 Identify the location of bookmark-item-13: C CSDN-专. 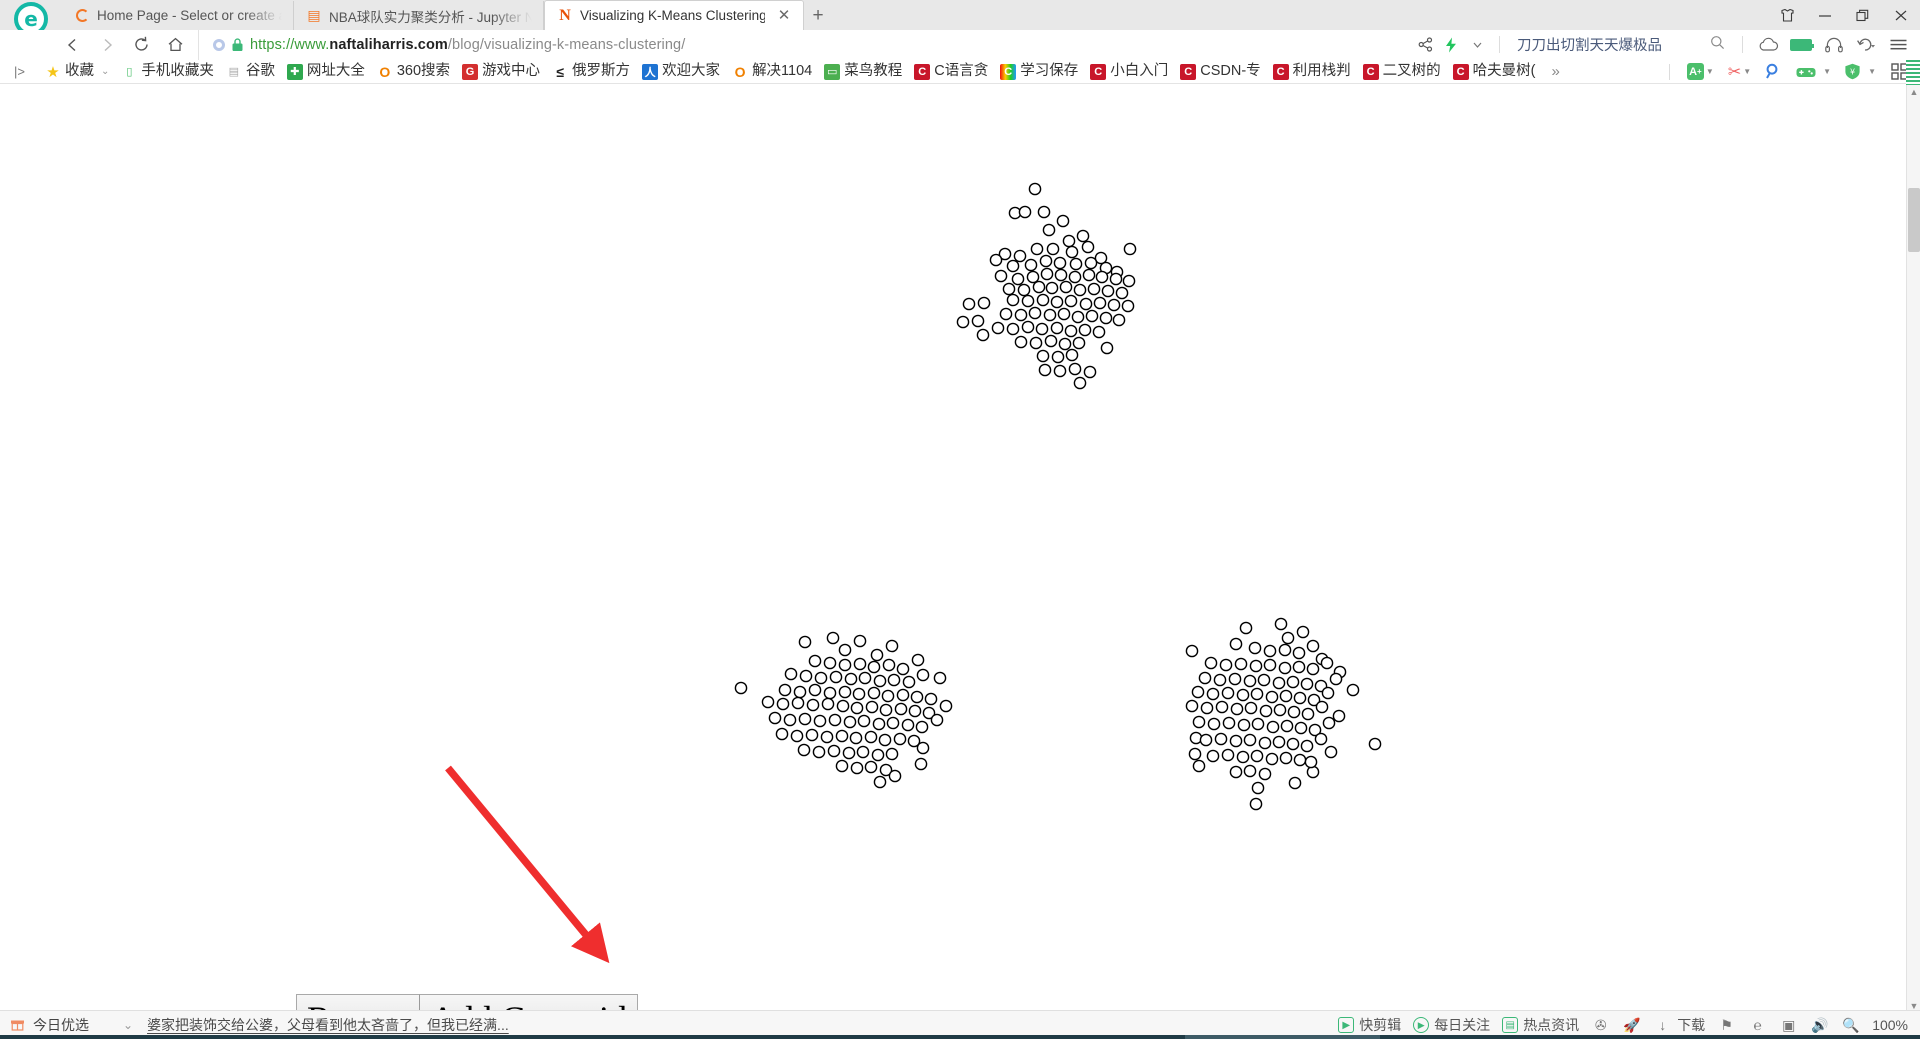
(1220, 72).